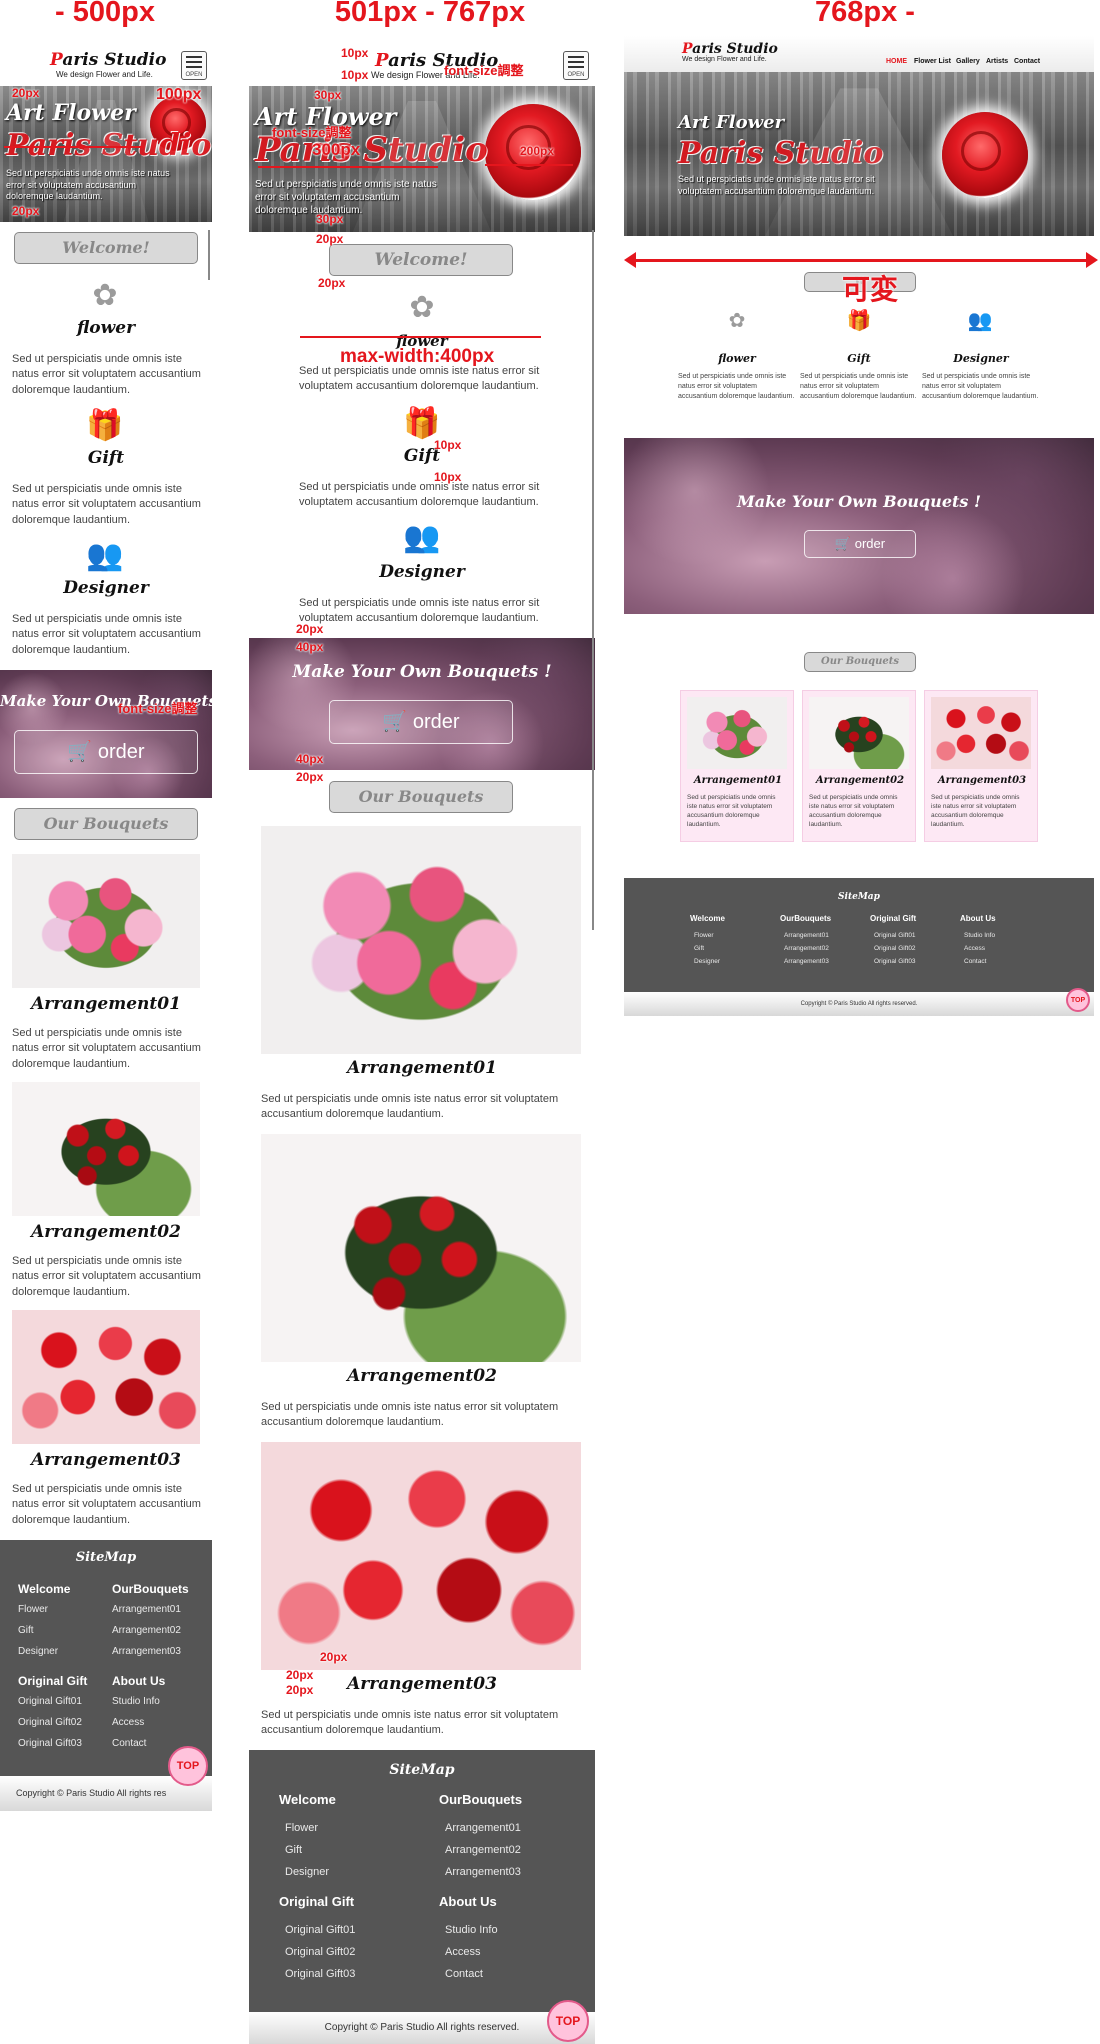  What do you see at coordinates (106, 458) in the screenshot?
I see `feature-title-gift: Gift` at bounding box center [106, 458].